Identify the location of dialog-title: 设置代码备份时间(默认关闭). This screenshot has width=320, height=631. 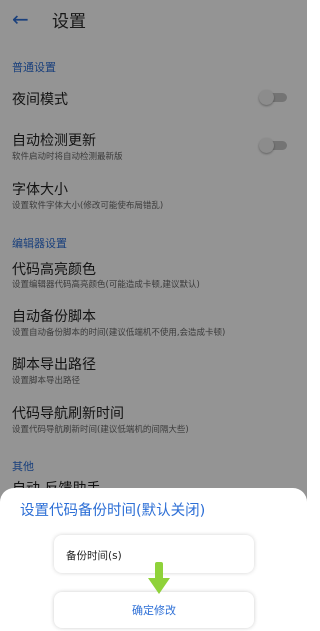
(113, 511).